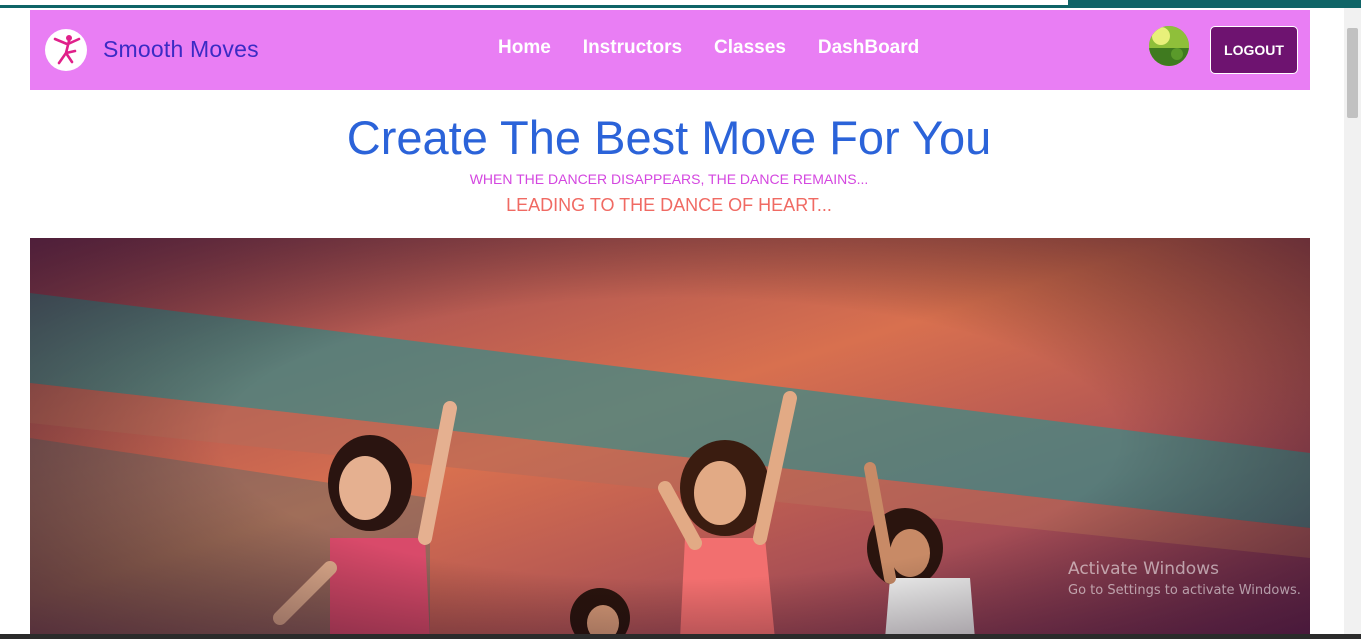 This screenshot has height=639, width=1361. Describe the element at coordinates (750, 48) in the screenshot. I see `nav-classes: Classes` at that location.